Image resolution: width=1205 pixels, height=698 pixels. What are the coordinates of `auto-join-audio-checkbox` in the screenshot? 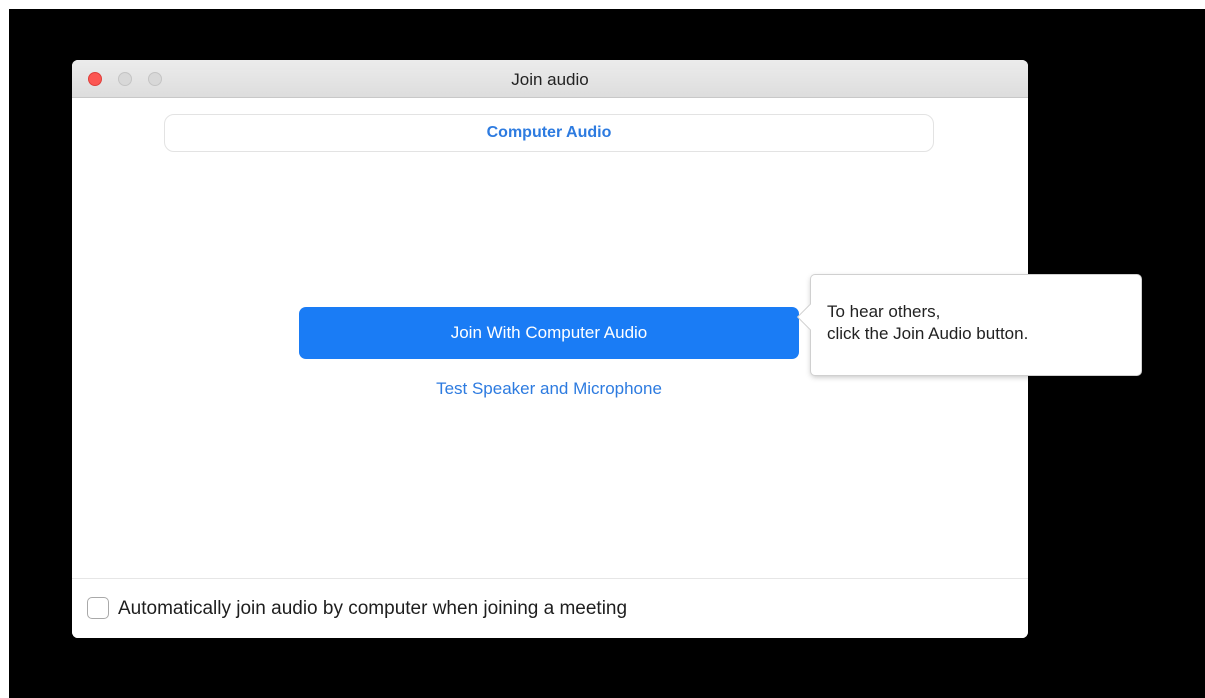 It's located at (98, 608).